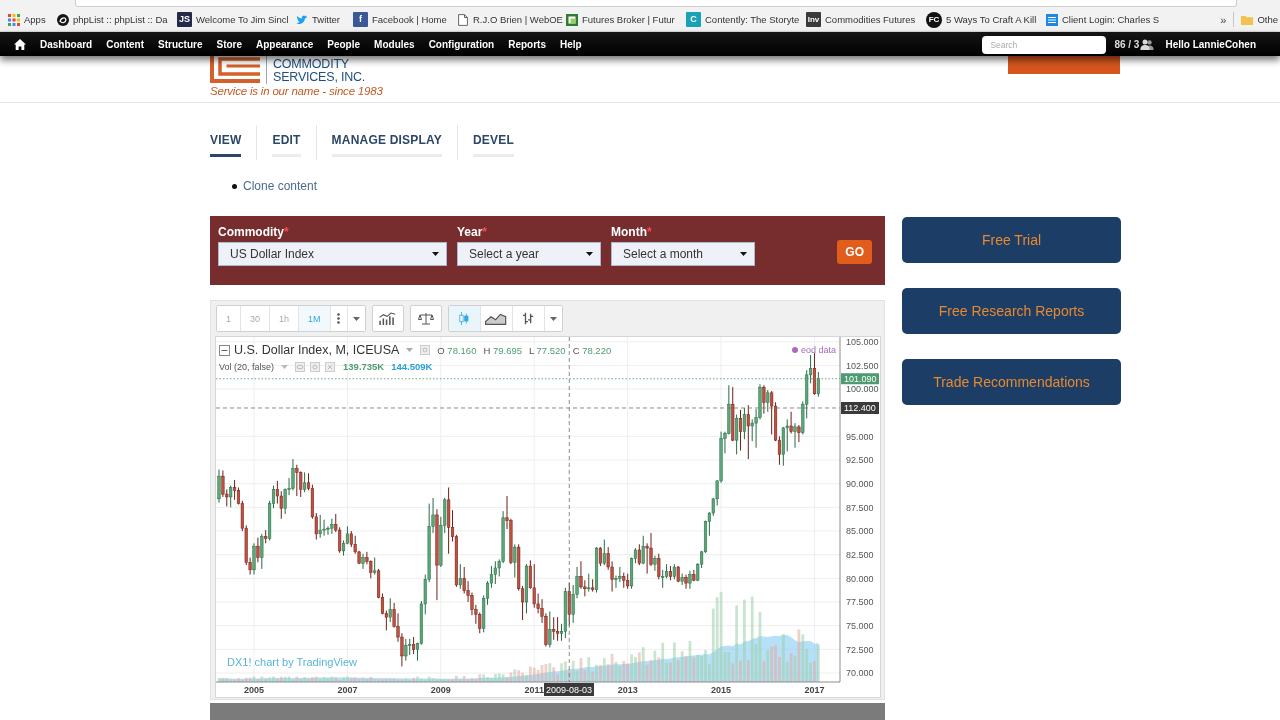 The image size is (1280, 720). Describe the element at coordinates (1011, 311) in the screenshot. I see `sidebar-button: Free Research Reports` at that location.